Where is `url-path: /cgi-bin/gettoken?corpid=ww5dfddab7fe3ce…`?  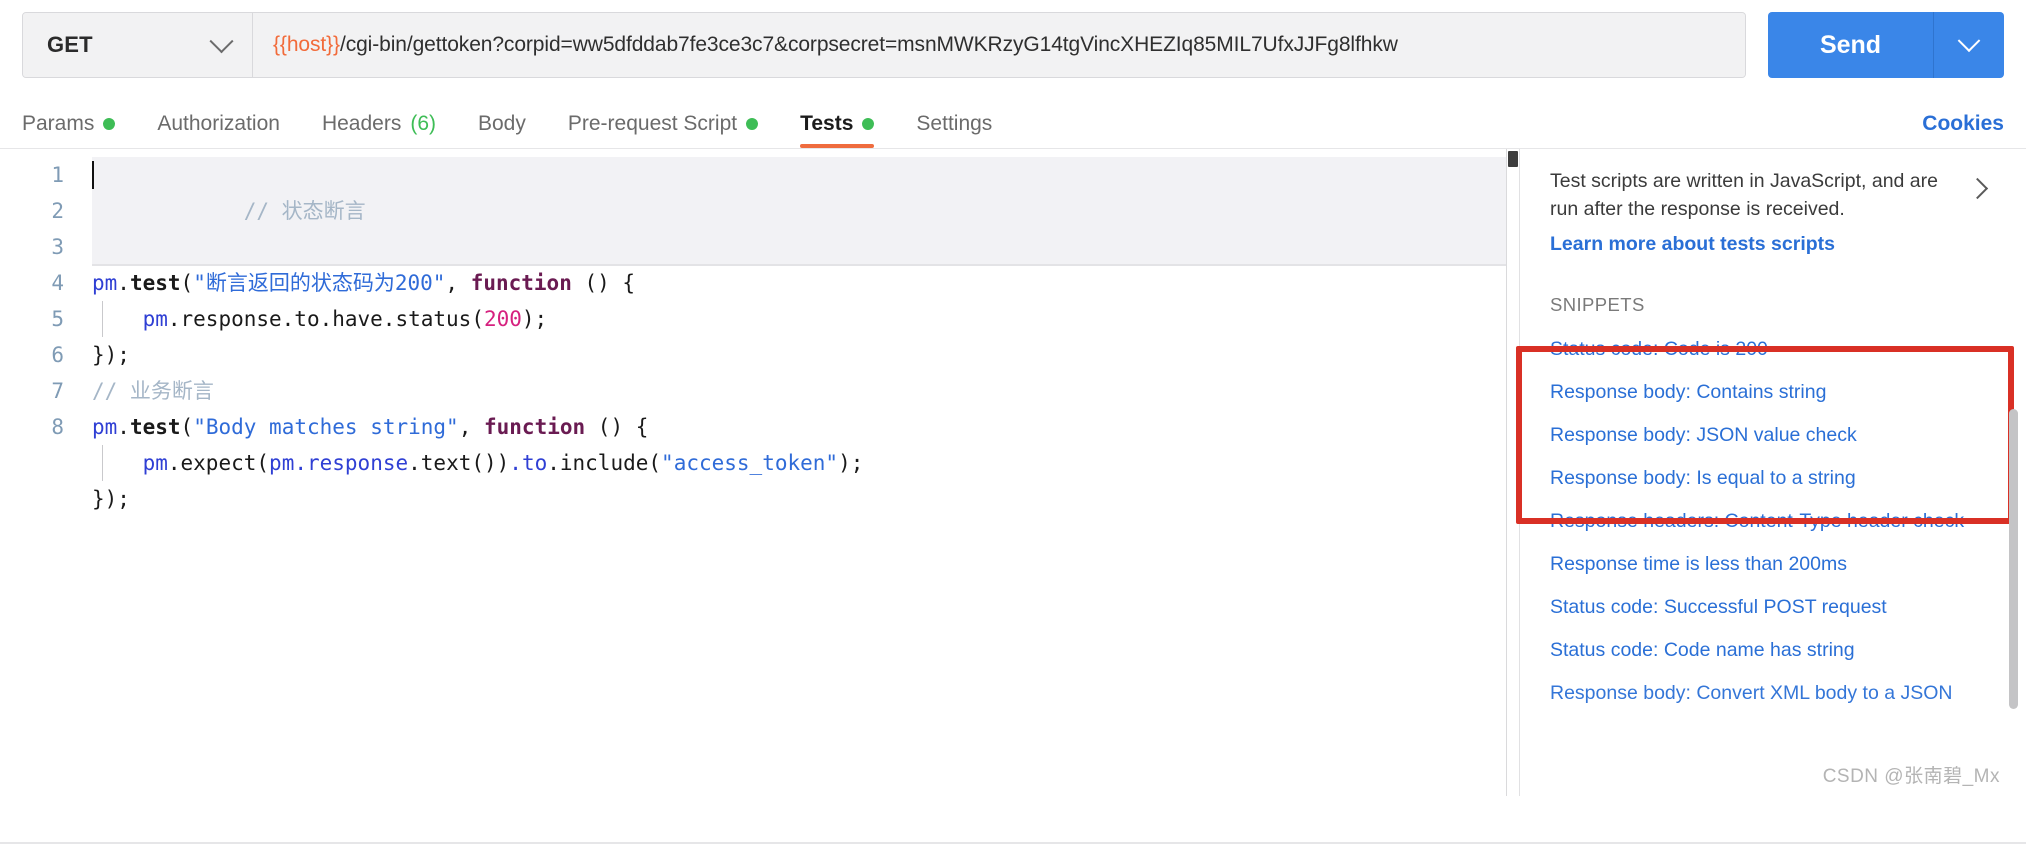
url-path: /cgi-bin/gettoken?corpid=ww5dfddab7fe3ce… is located at coordinates (868, 44).